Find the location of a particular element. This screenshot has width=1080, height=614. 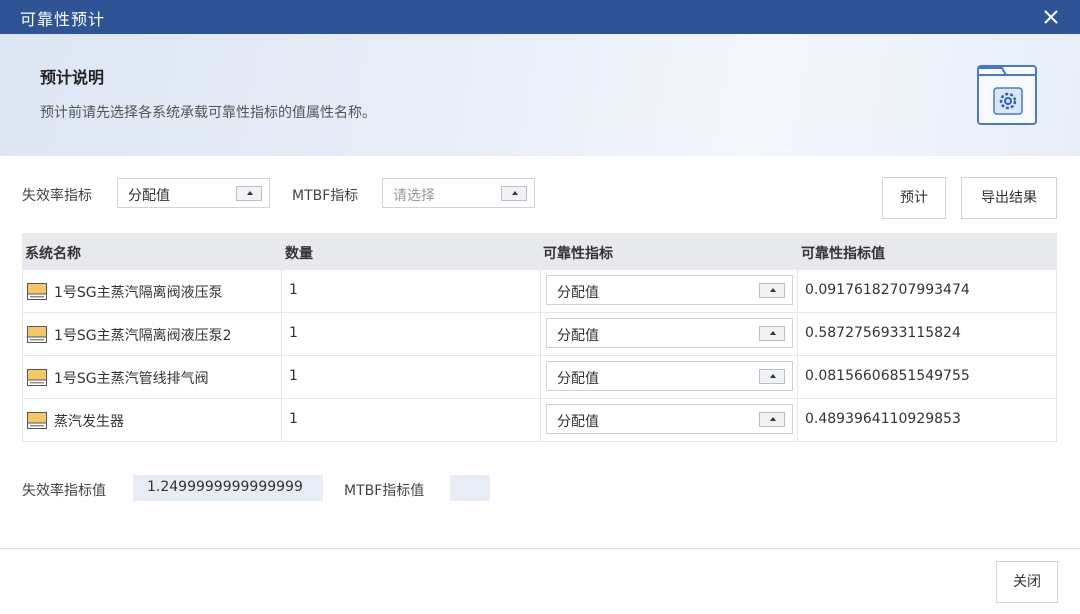

failure-rate-select: 分配值 is located at coordinates (193, 193).